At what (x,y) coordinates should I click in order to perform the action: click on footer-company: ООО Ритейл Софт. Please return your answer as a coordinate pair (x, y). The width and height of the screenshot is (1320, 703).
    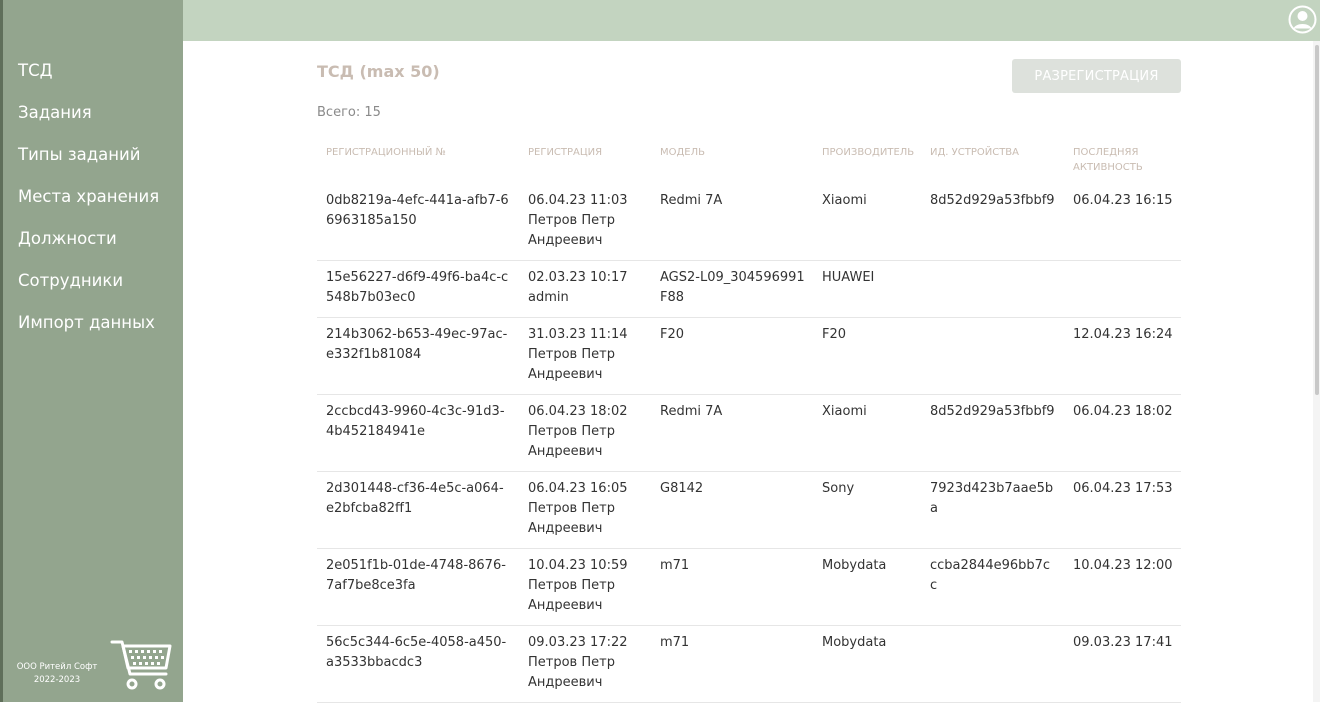
    Looking at the image, I should click on (57, 667).